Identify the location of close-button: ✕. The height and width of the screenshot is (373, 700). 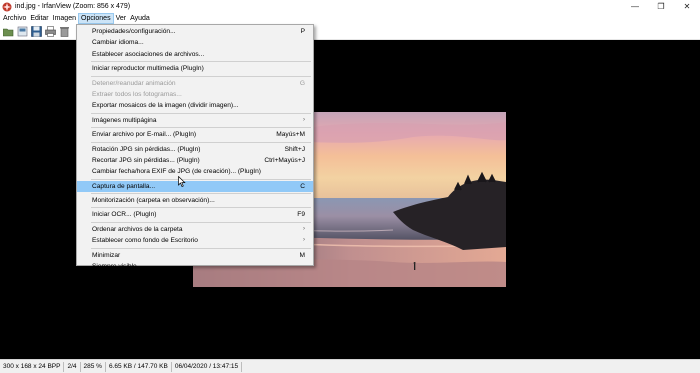
(687, 6).